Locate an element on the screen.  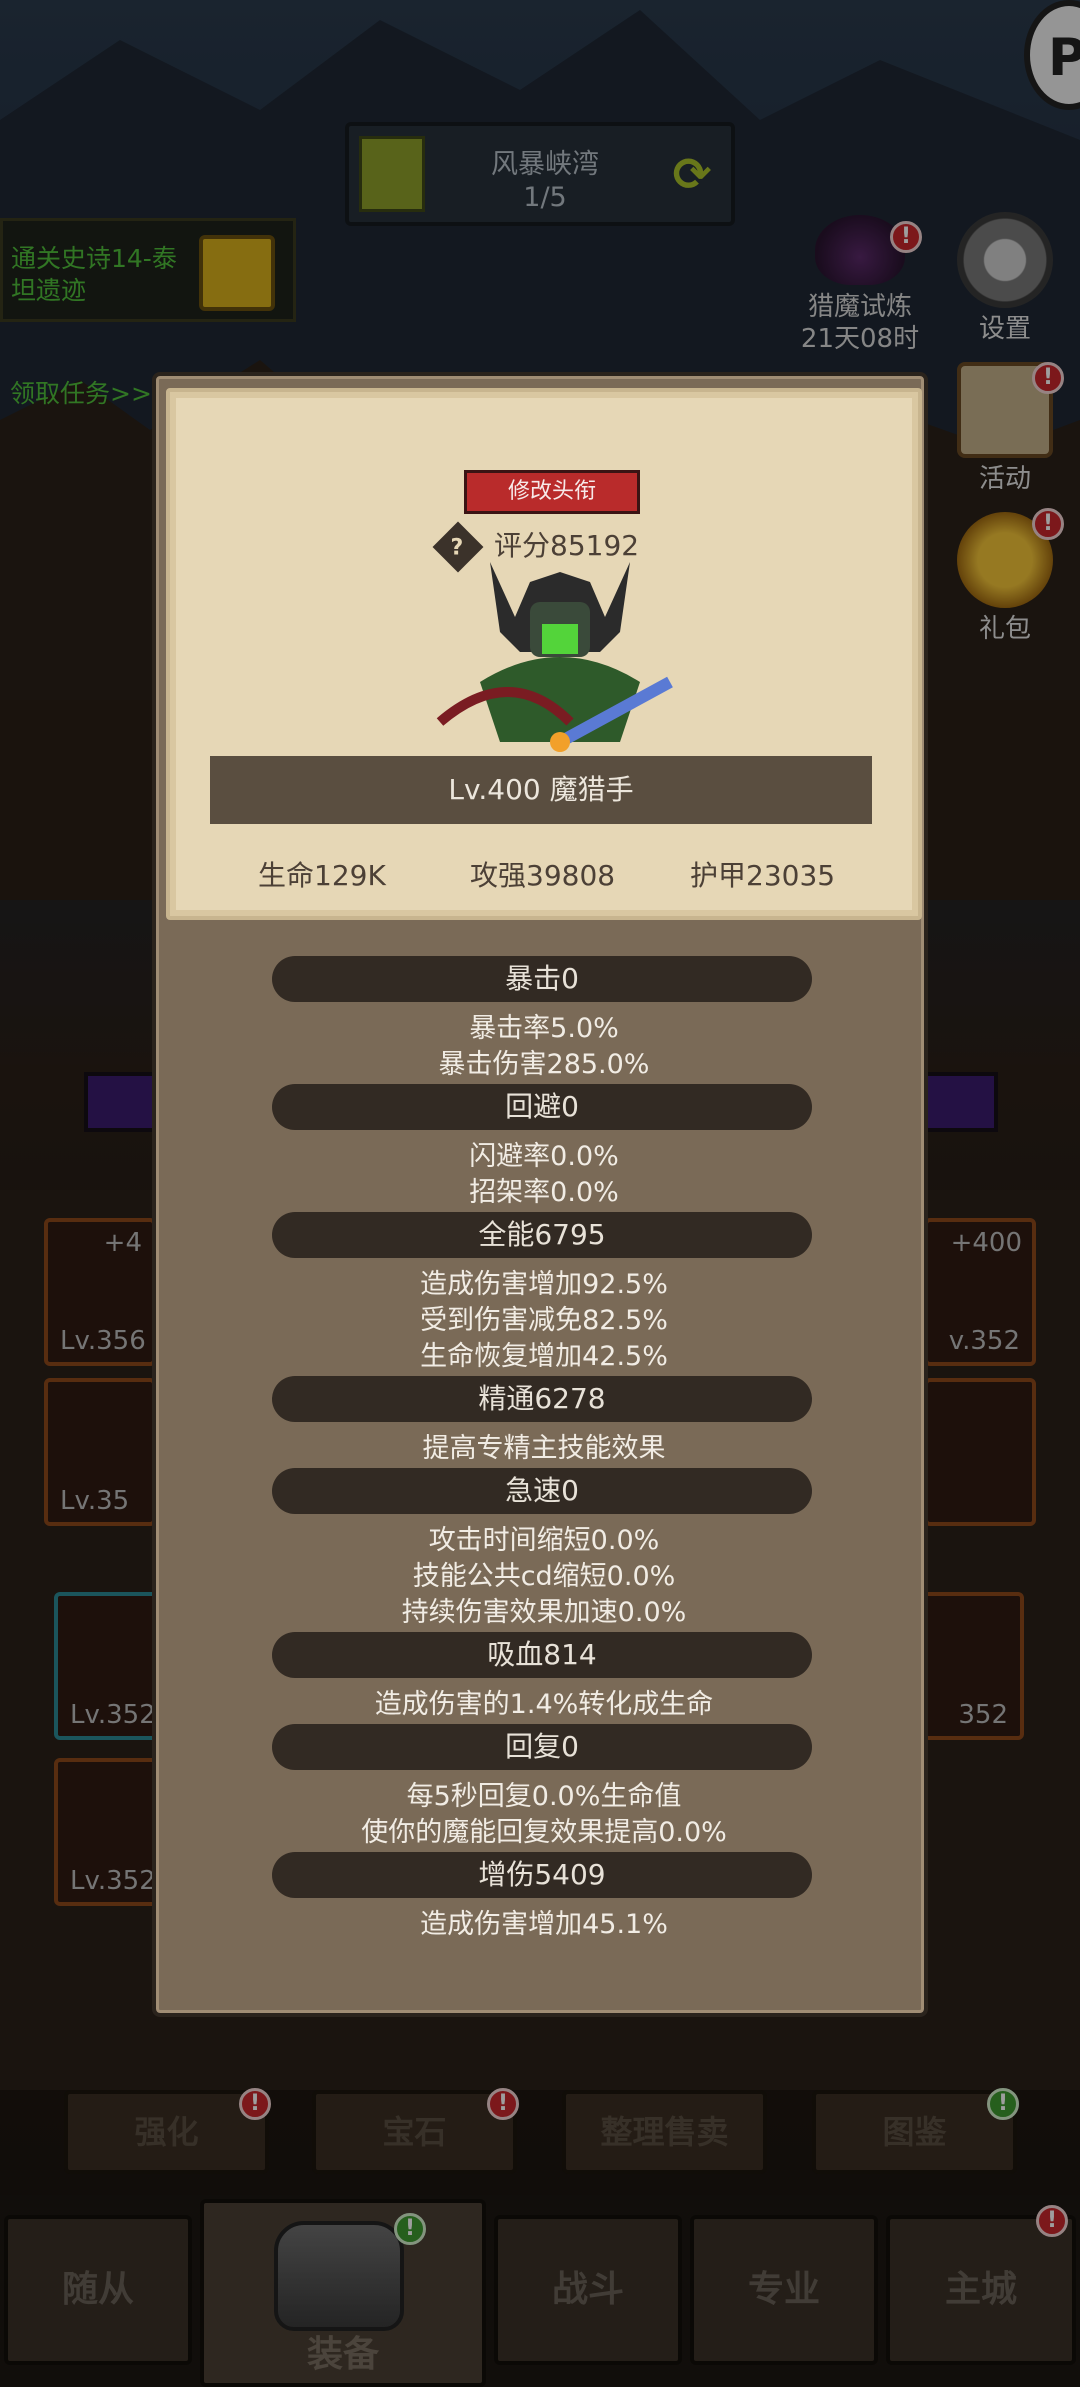
stat-line: 持续伤害效果加速0.0% is located at coordinates (544, 1612).